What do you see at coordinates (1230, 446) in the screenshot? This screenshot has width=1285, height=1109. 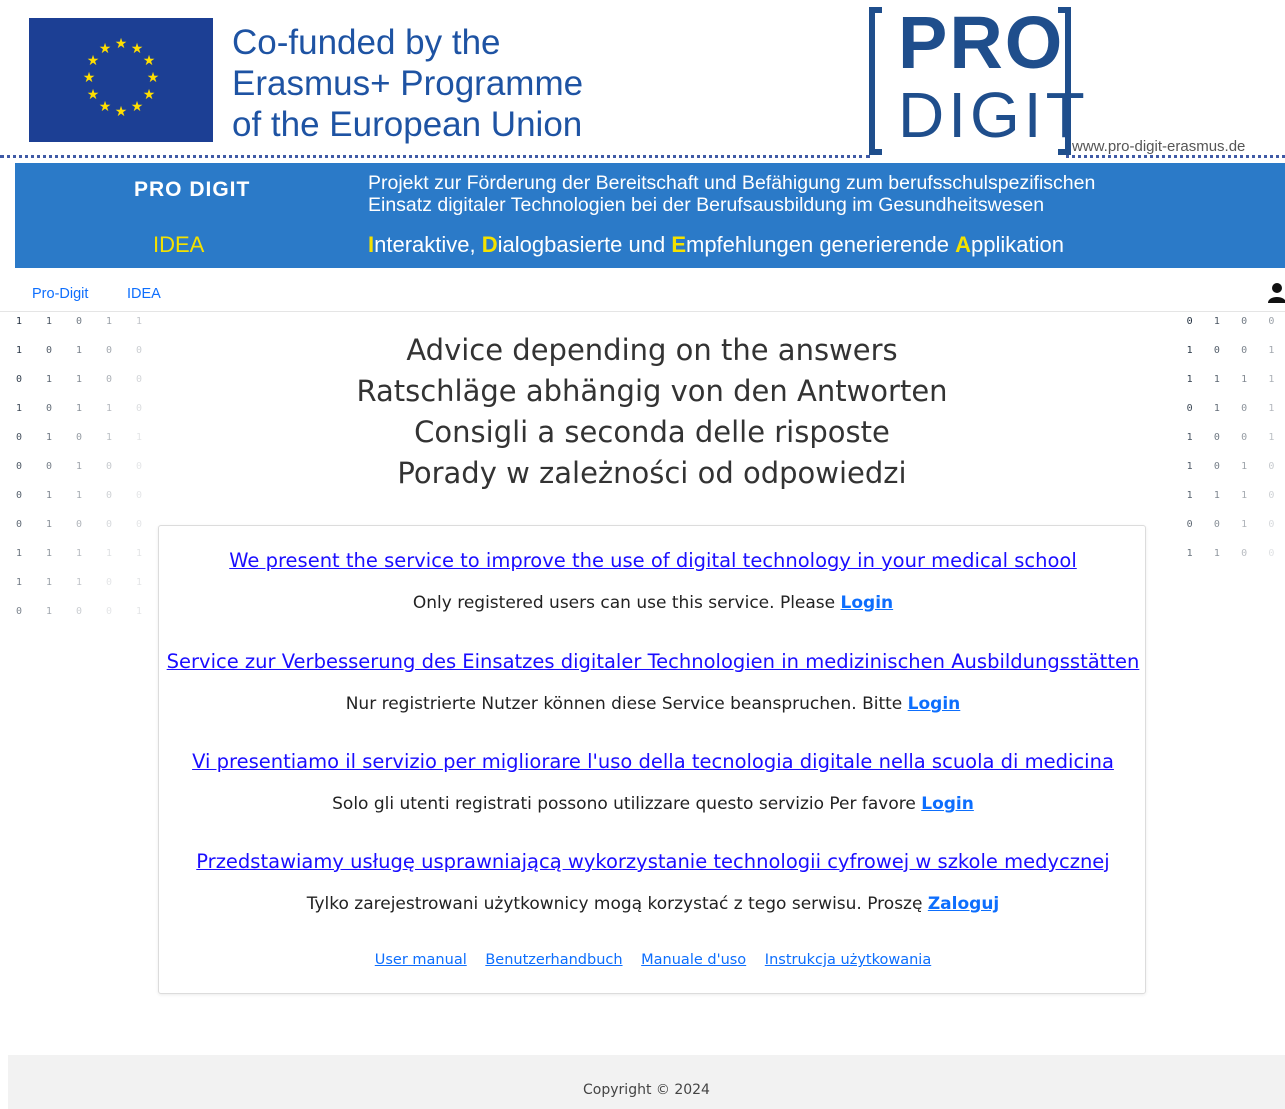 I see `binary-decoration-right: 0 1 0 0 1 0 0 1 1 1 1 1 0 1 0 1 1 0 0 1 1 0 1 0 1 1 1 0 0 0 1 0 1 1 0 0` at bounding box center [1230, 446].